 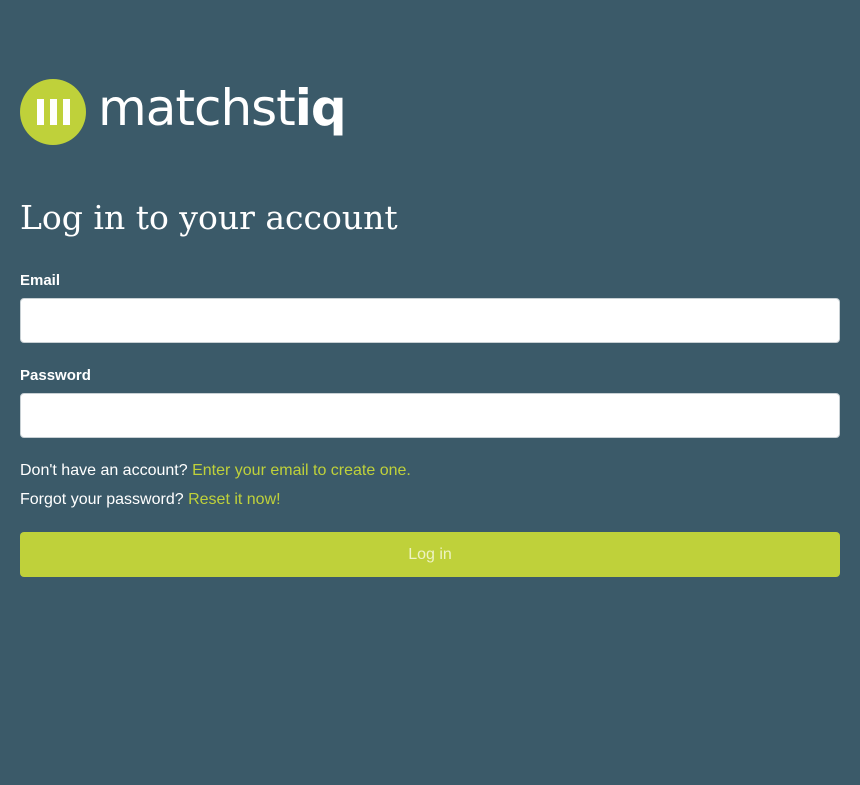 What do you see at coordinates (320, 108) in the screenshot?
I see `brand-wordmark-bold: iq` at bounding box center [320, 108].